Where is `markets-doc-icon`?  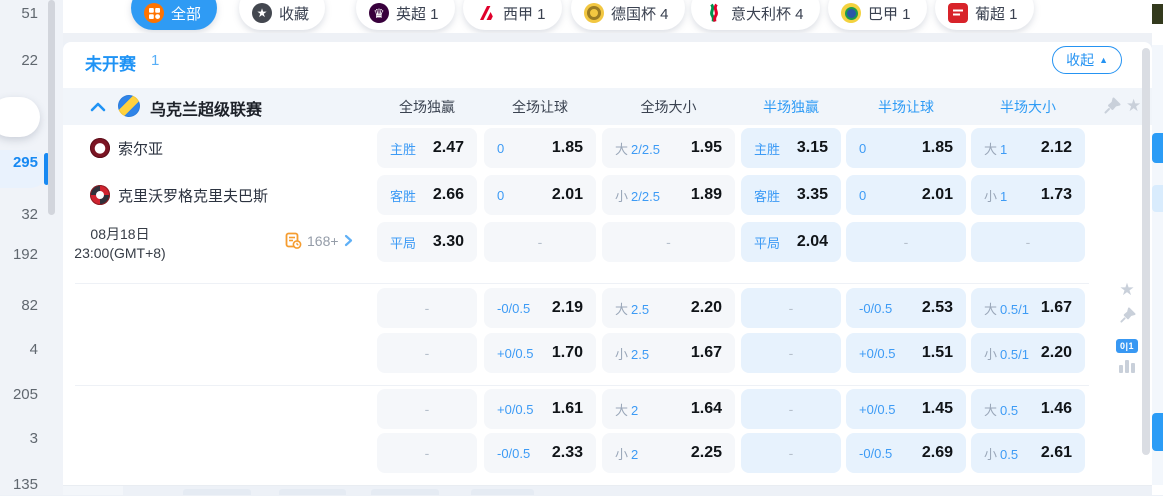
markets-doc-icon is located at coordinates (293, 240).